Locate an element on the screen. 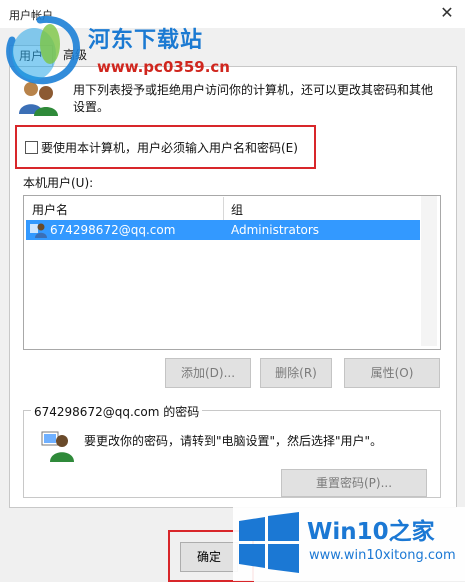  column-header-group: 组 is located at coordinates (237, 210).